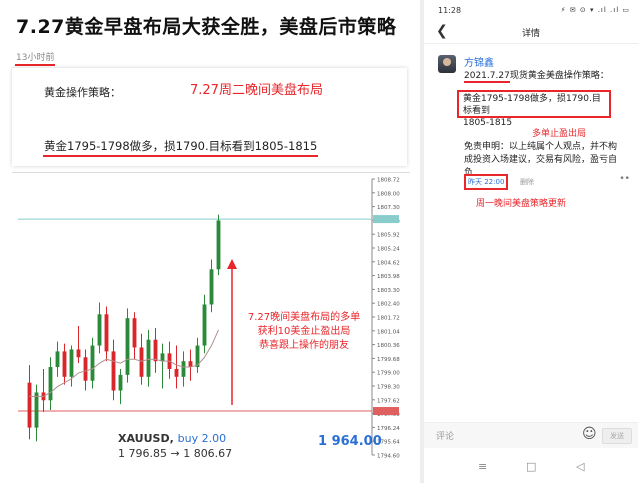  What do you see at coordinates (304, 345) in the screenshot?
I see `annotation-line-3: 恭喜跟上操作的朋友` at bounding box center [304, 345].